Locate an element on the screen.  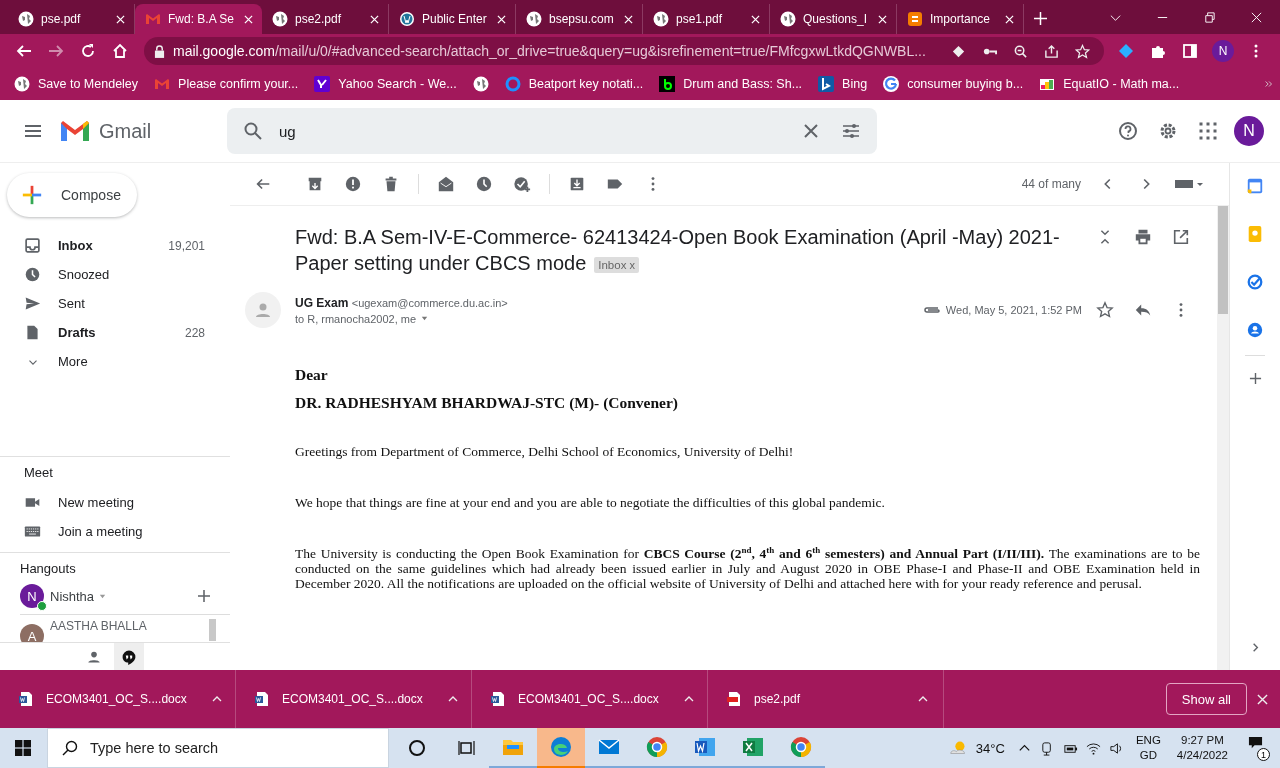
compose-button: Compose is located at coordinates (72, 195).